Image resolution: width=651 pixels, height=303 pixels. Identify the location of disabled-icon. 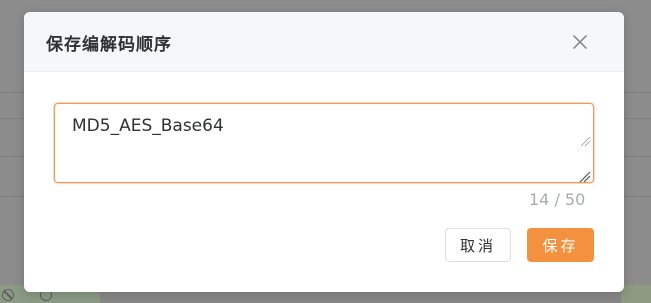
(8, 295).